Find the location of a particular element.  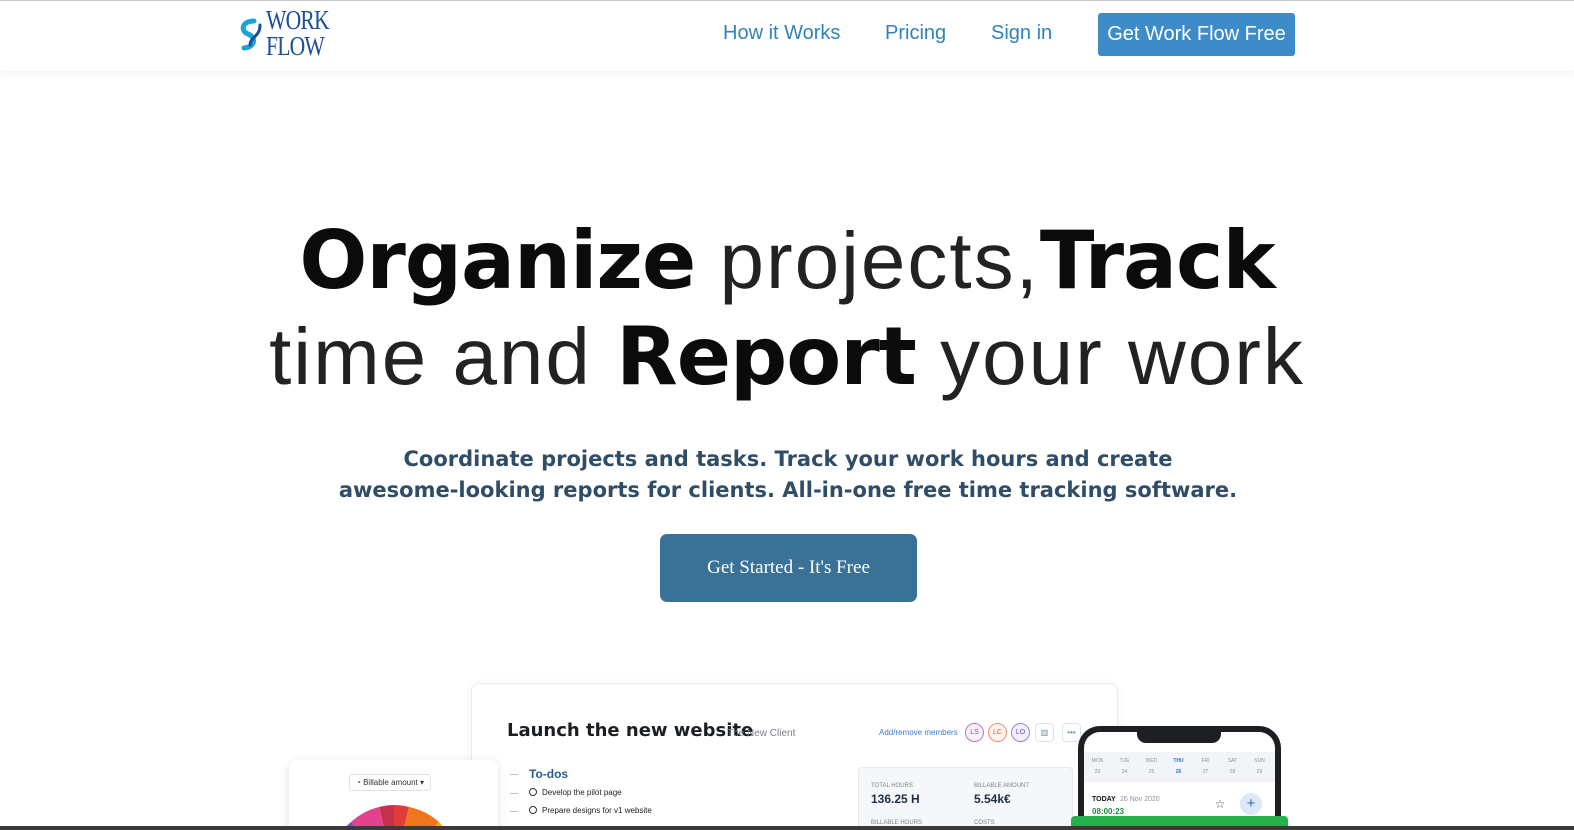

day-number: 24 is located at coordinates (1124, 772).